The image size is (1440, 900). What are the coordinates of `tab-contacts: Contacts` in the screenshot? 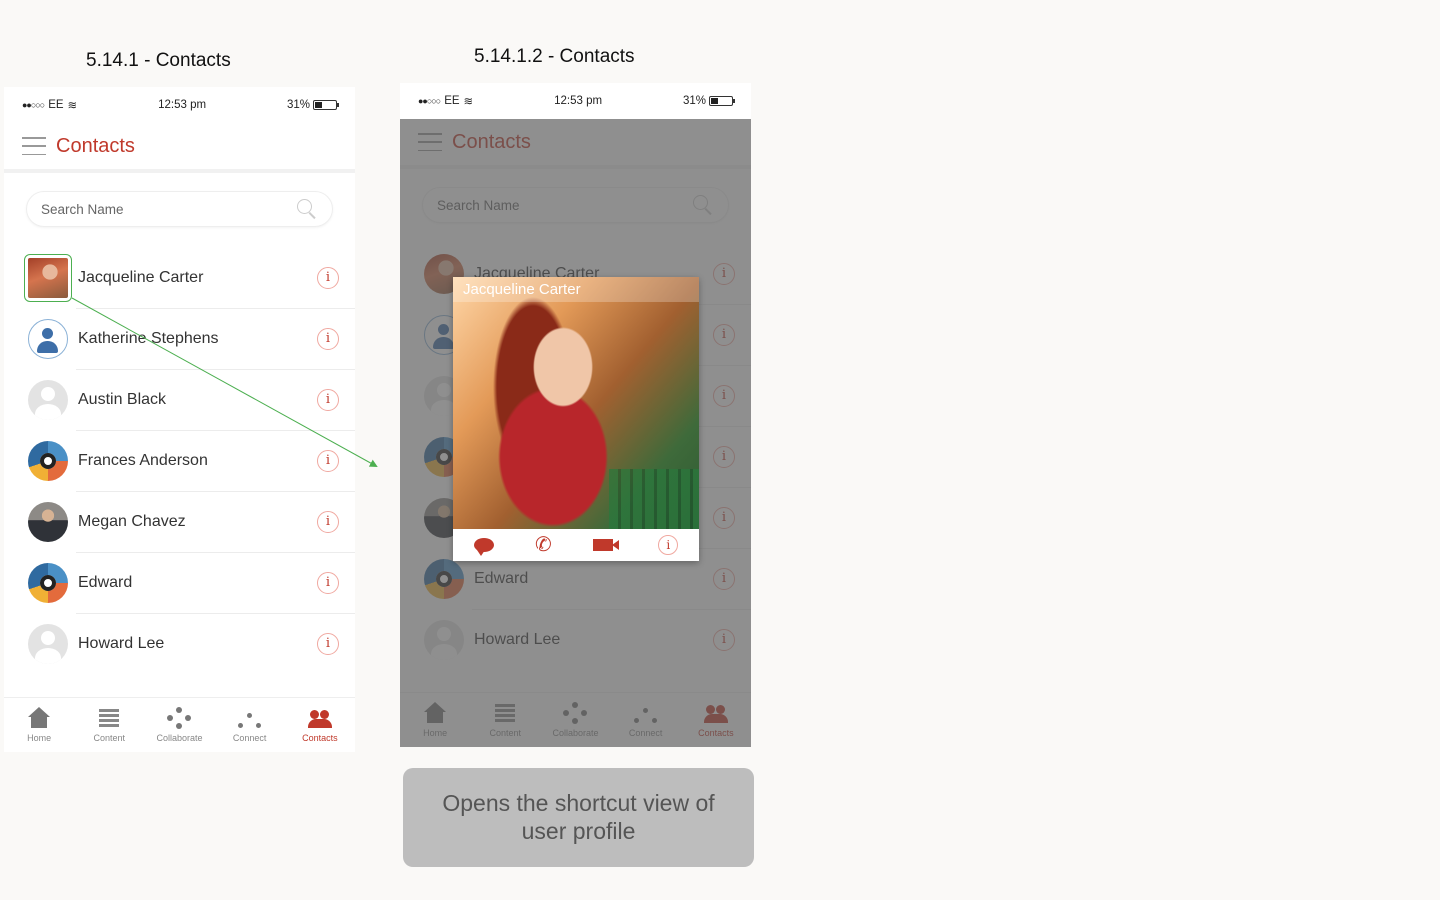 It's located at (320, 725).